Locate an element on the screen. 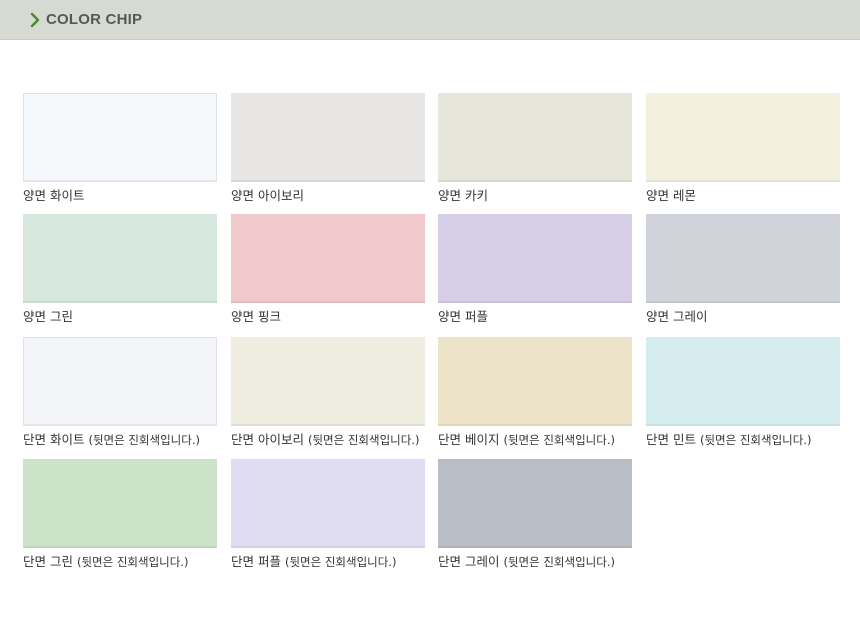  color-chip: 양면 퍼플 is located at coordinates (535, 273).